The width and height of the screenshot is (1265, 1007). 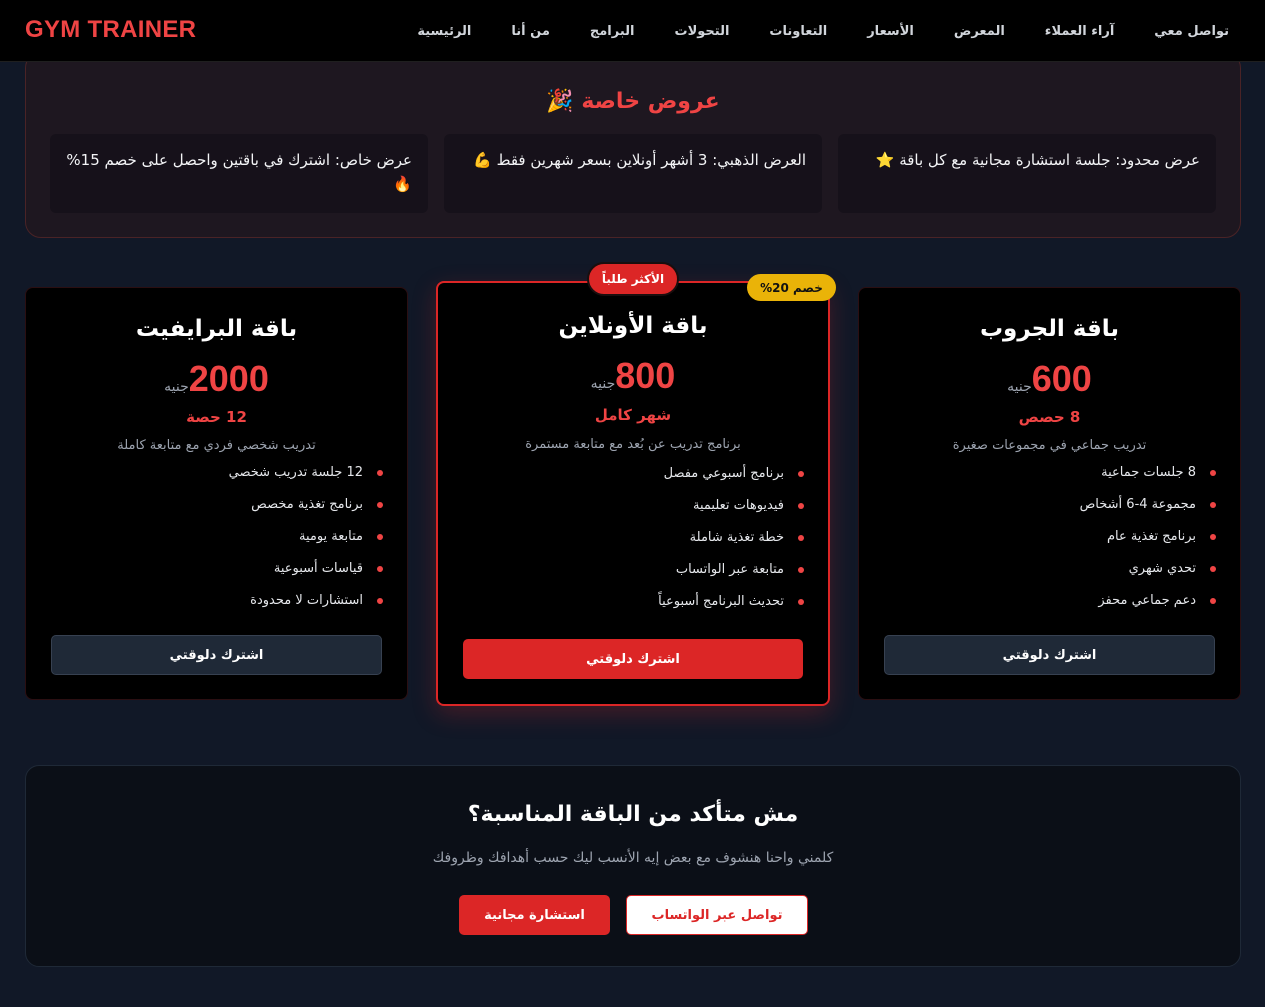 I want to click on star-icon: ⭐, so click(x=885, y=160).